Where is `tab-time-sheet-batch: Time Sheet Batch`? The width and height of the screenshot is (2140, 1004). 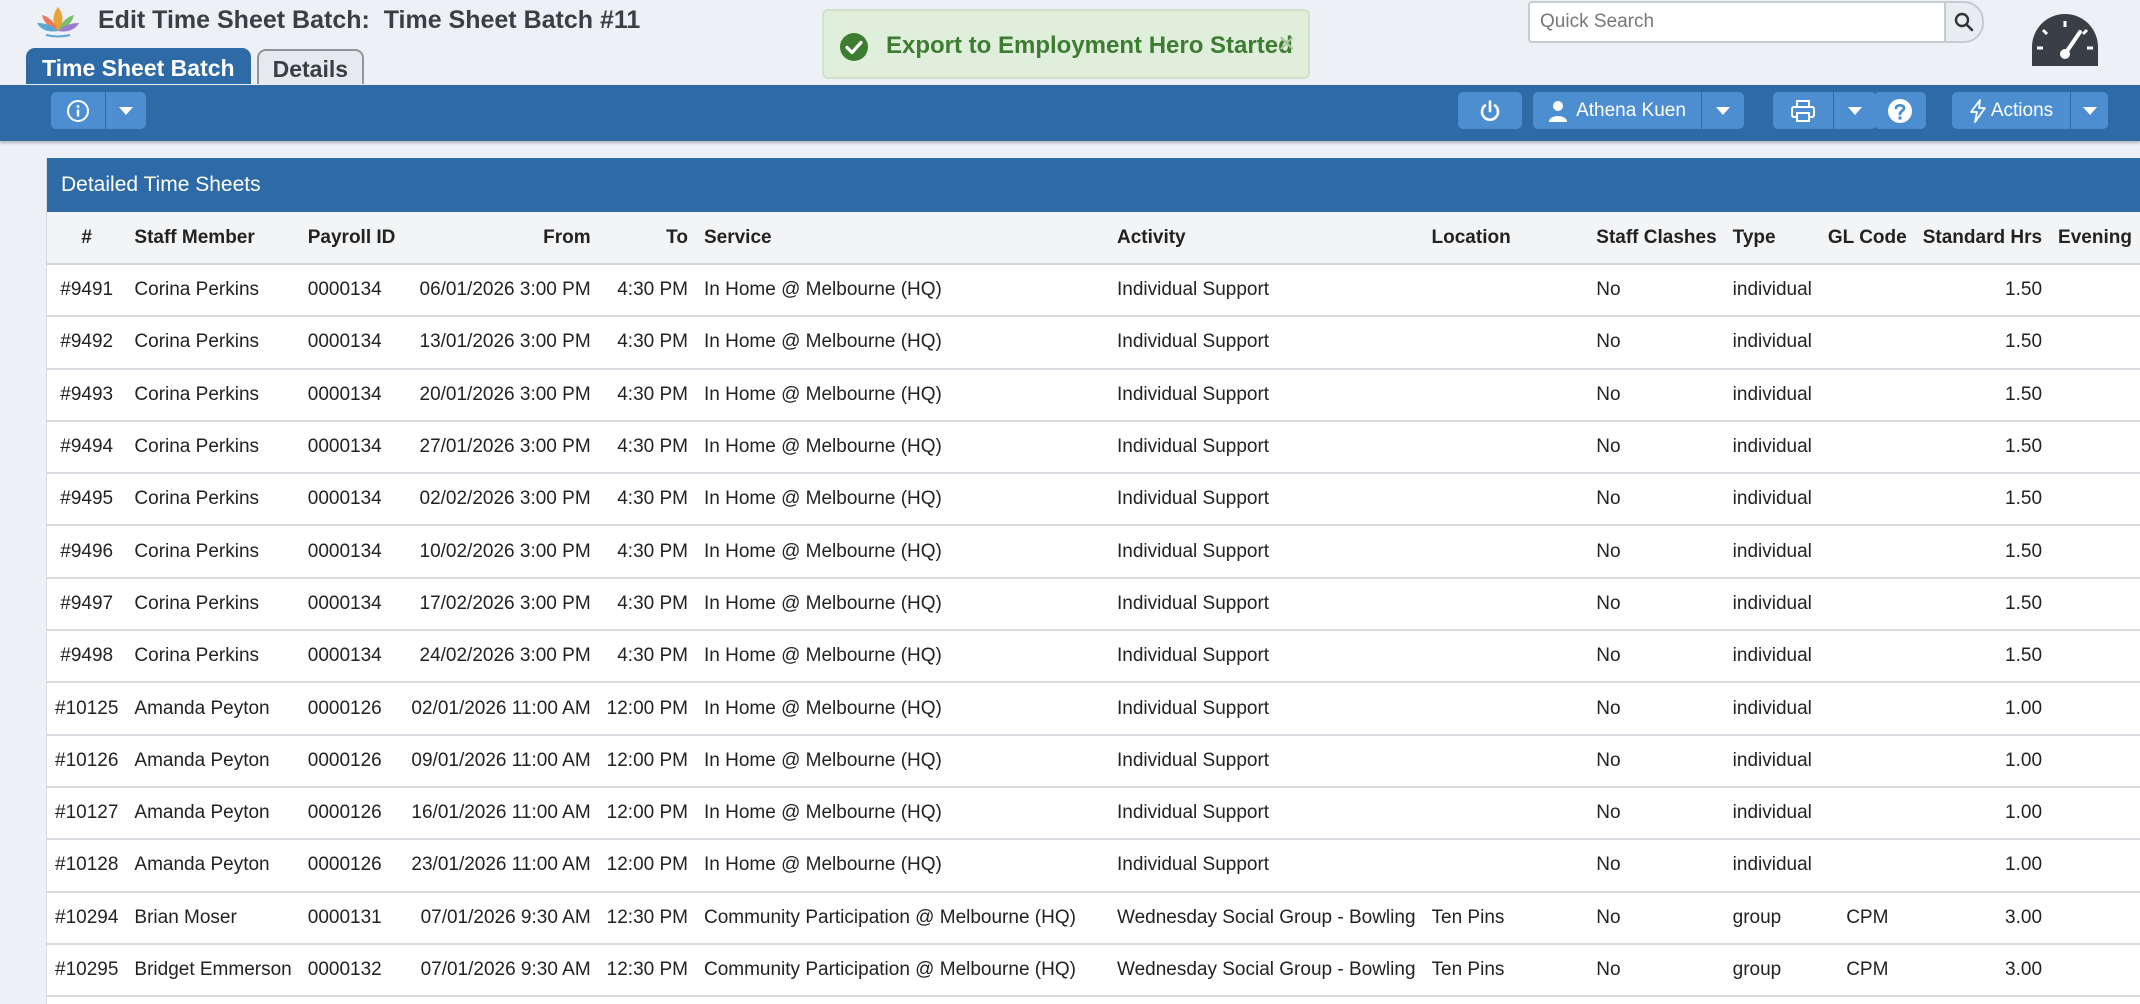
tab-time-sheet-batch: Time Sheet Batch is located at coordinates (138, 66).